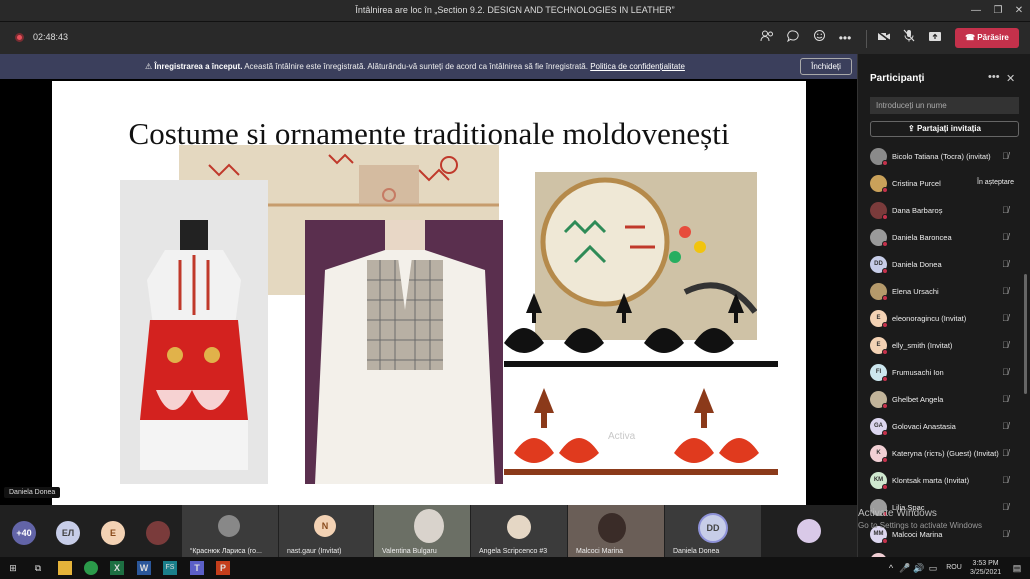 Image resolution: width=1030 pixels, height=579 pixels. Describe the element at coordinates (993, 37) in the screenshot. I see `leave-label: Părăsire` at that location.